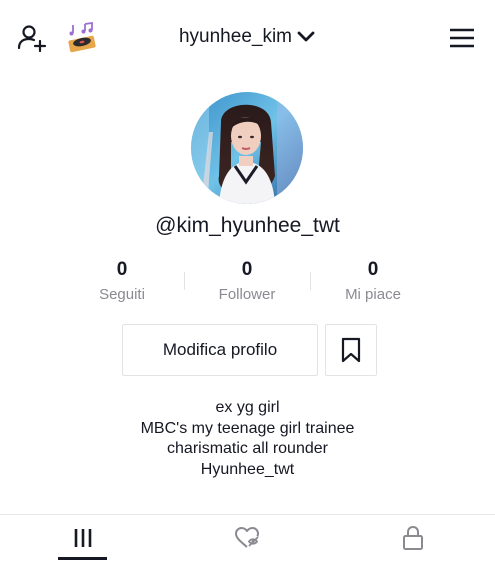 Image resolution: width=495 pixels, height=582 pixels. I want to click on avatar, so click(247, 148).